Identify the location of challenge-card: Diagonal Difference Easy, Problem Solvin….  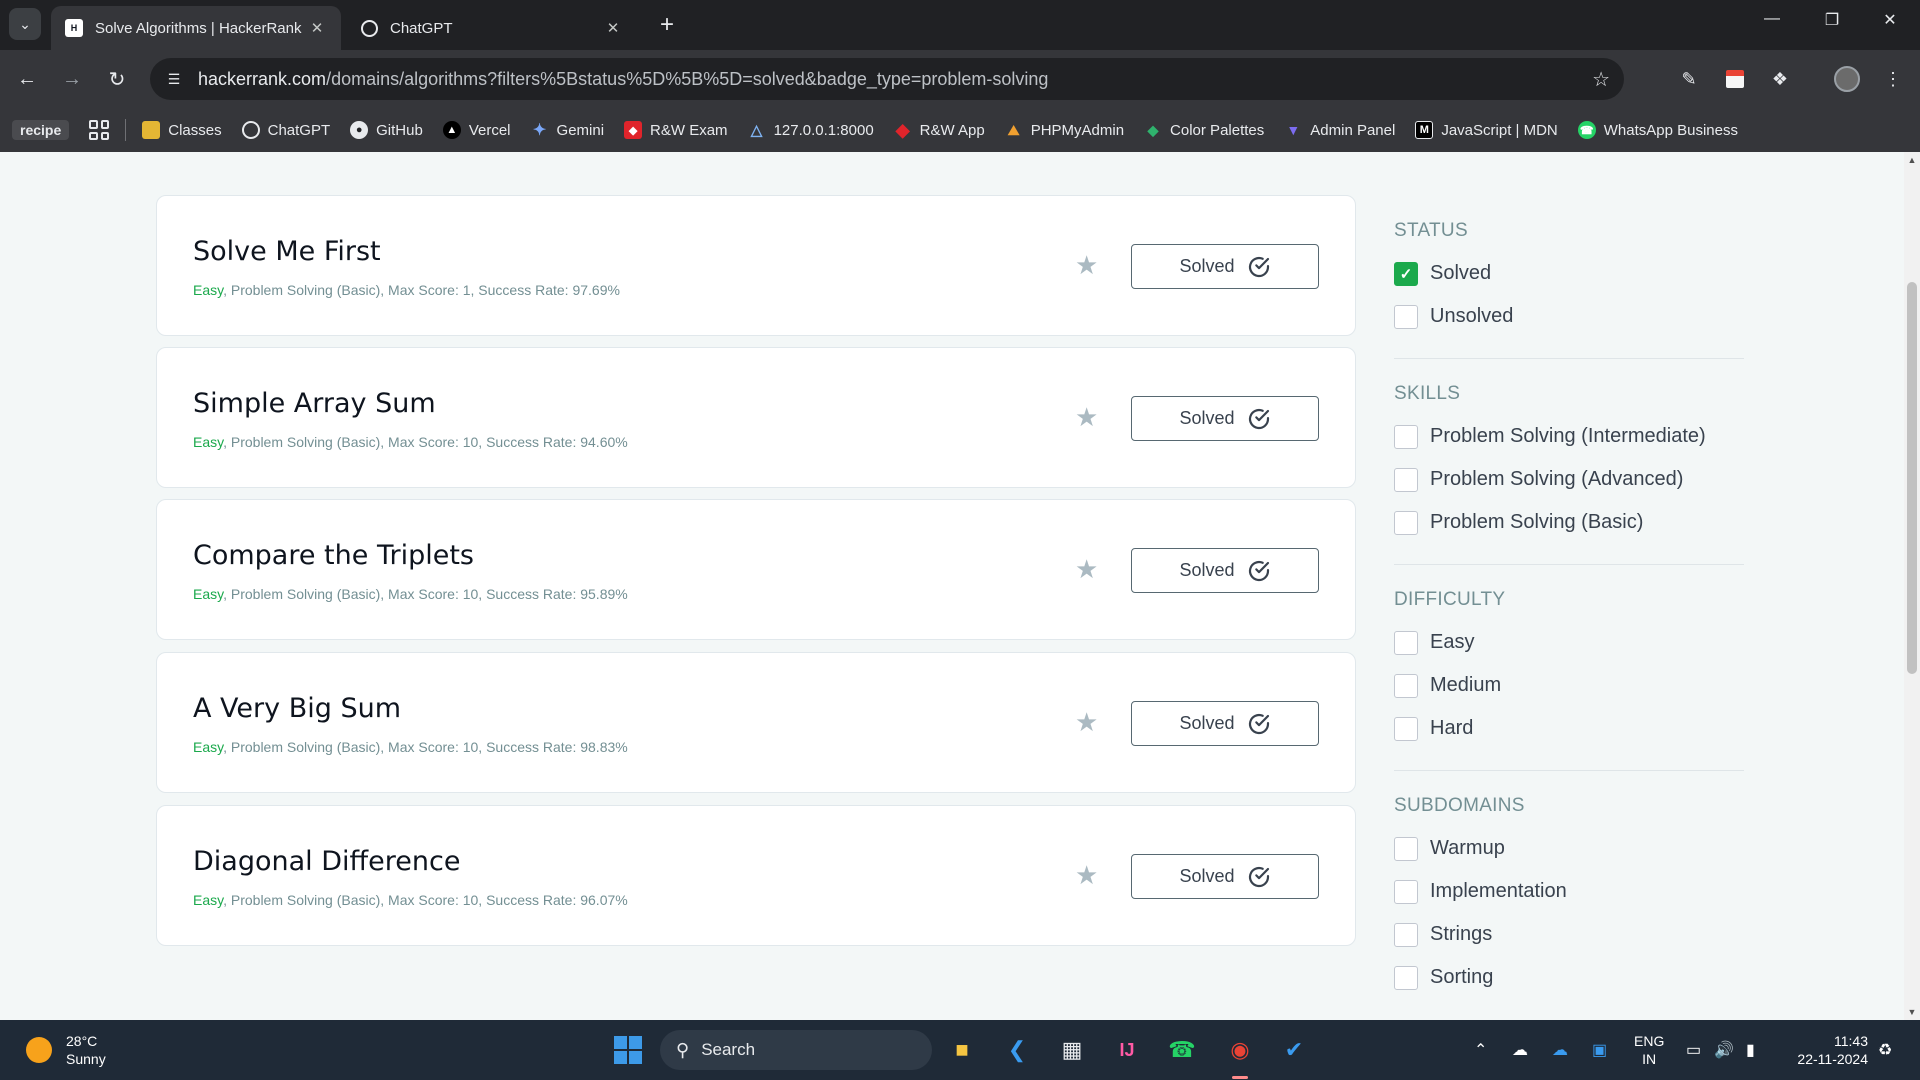
(756, 875).